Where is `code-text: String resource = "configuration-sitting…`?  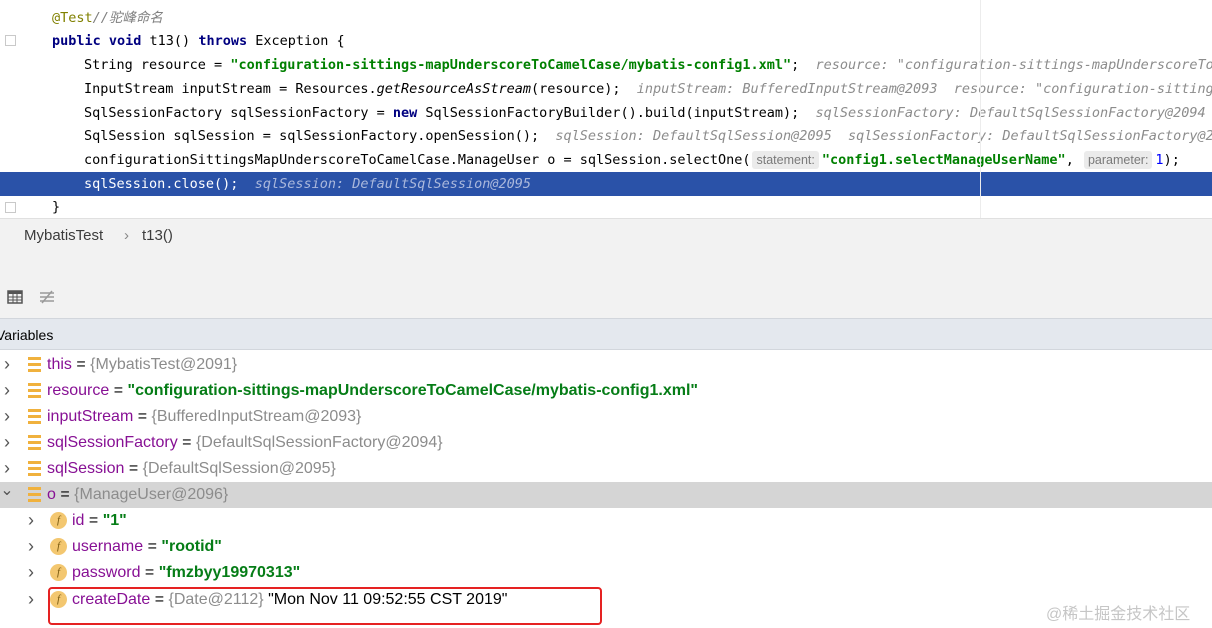
code-text: String resource = "configuration-sitting… is located at coordinates (648, 65).